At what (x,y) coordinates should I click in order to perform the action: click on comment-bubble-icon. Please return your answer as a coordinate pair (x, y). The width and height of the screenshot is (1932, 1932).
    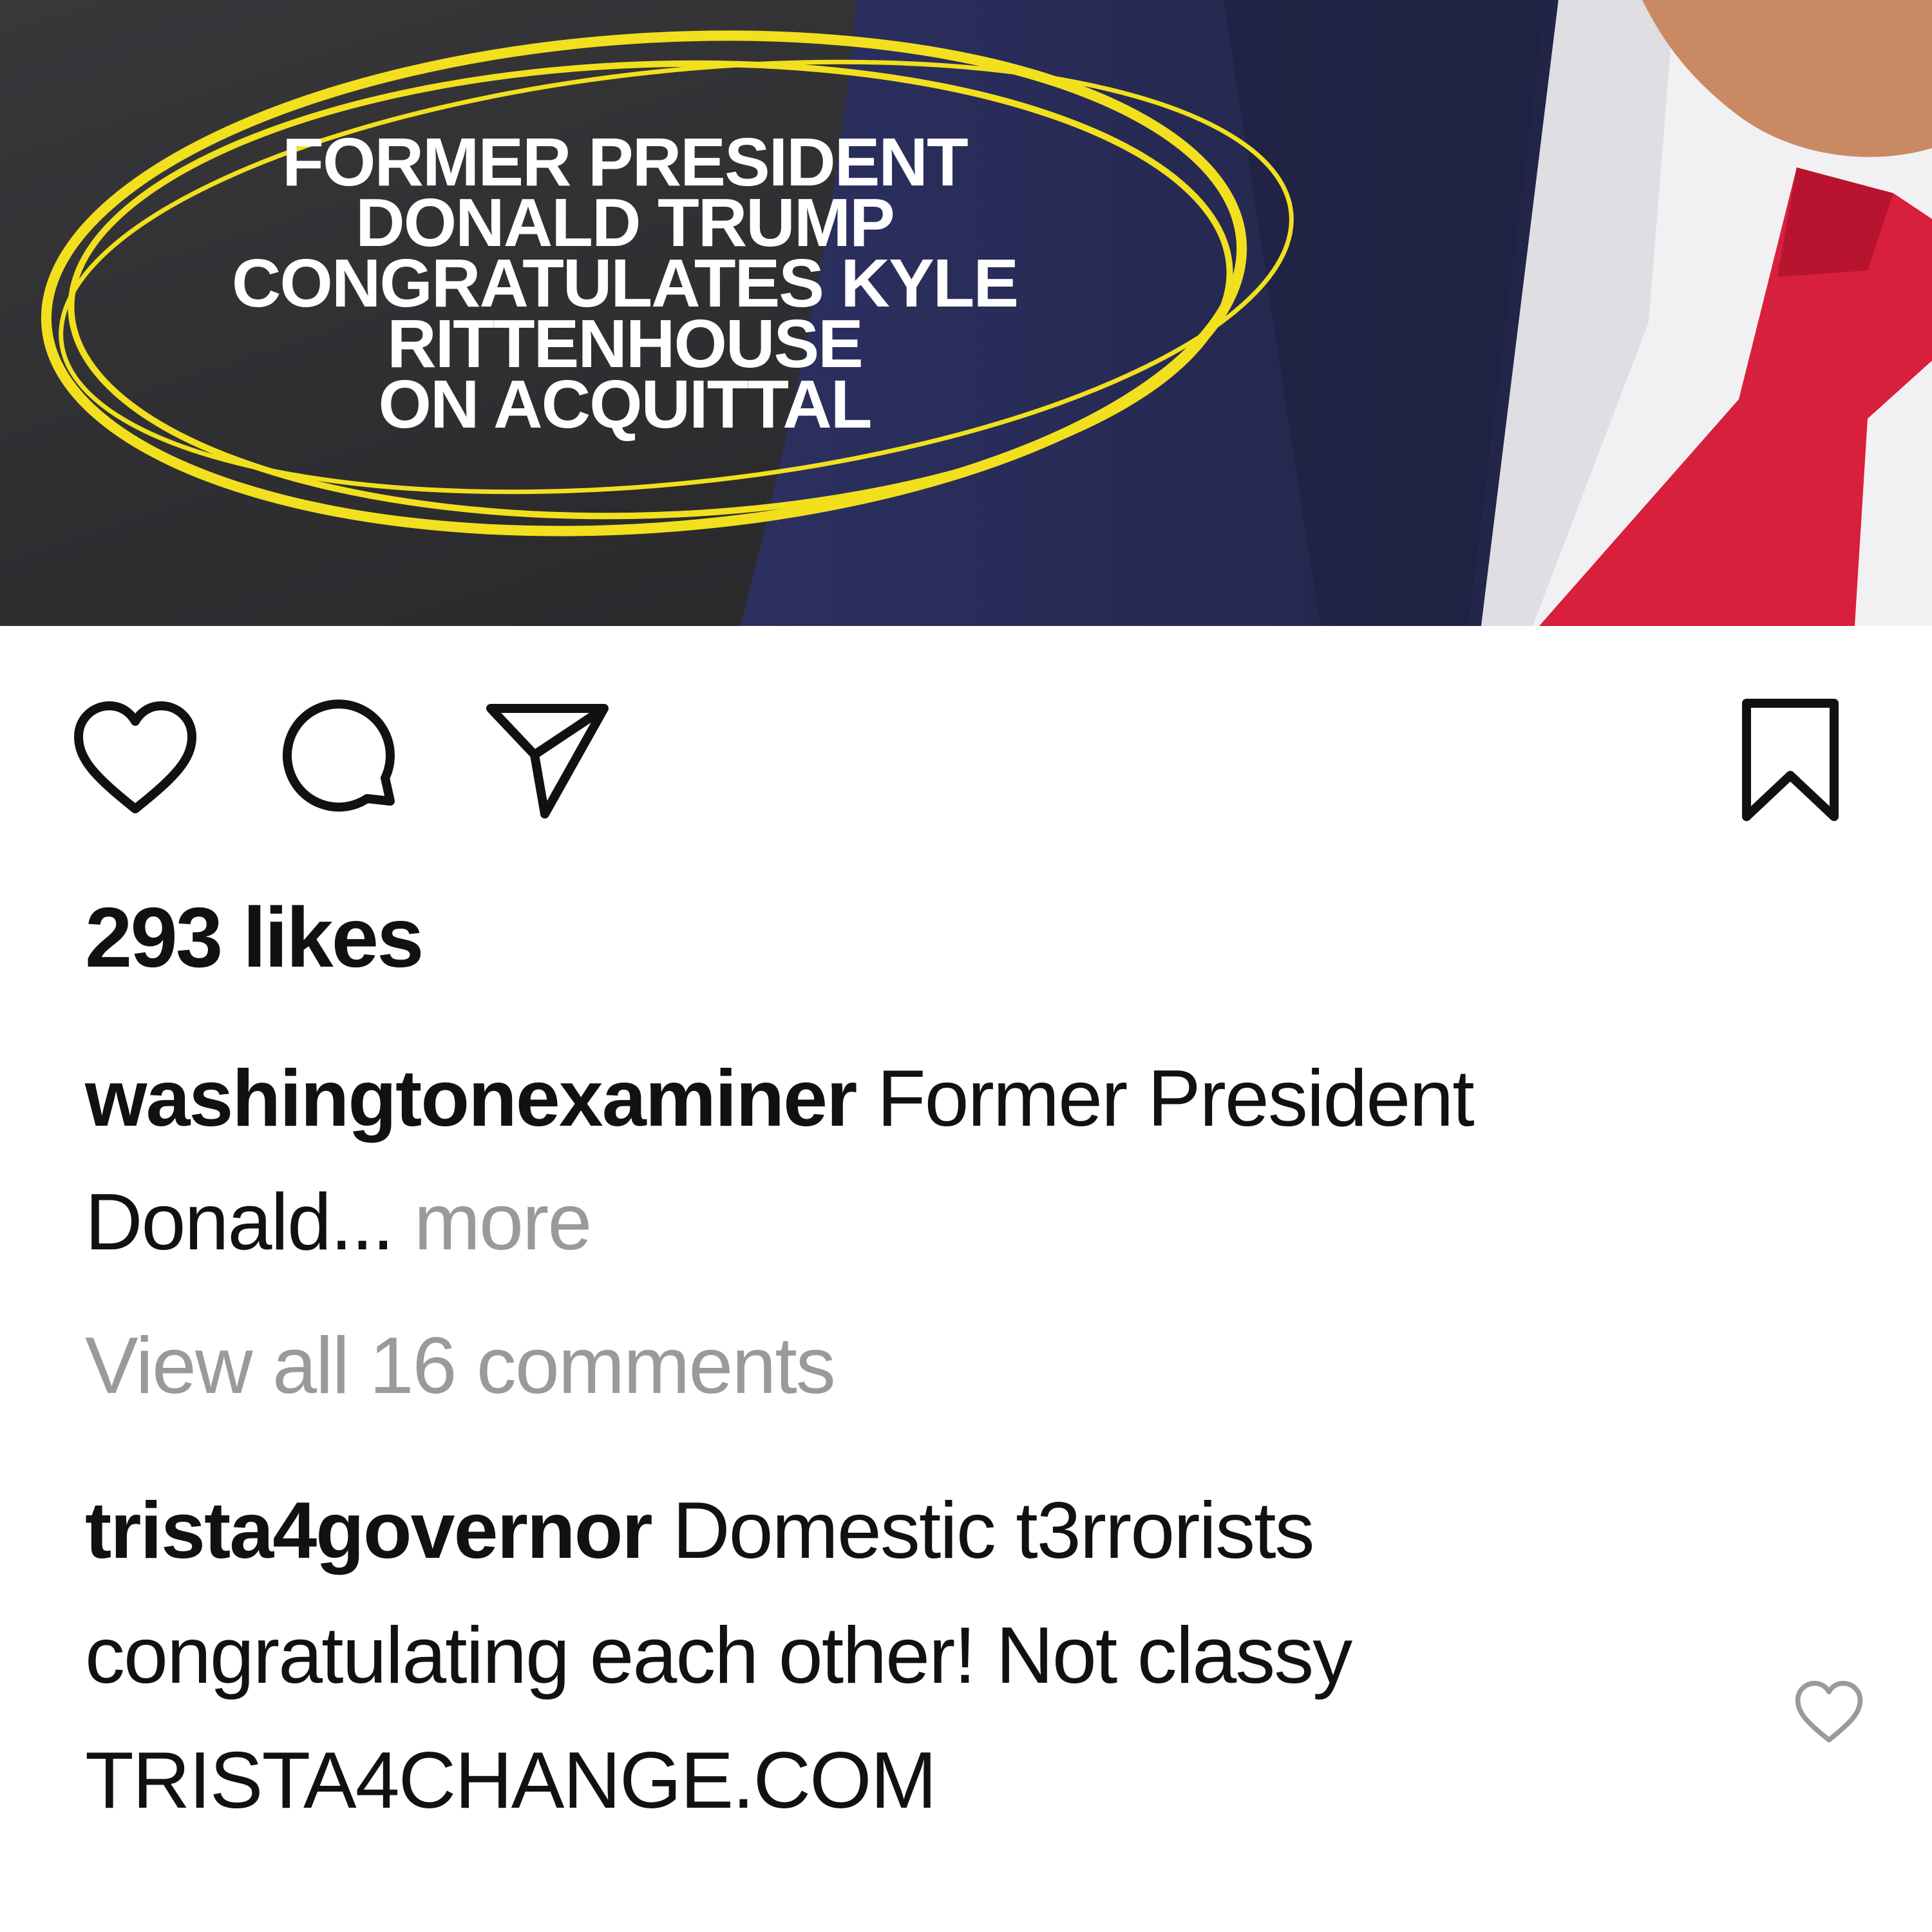
    Looking at the image, I should click on (341, 760).